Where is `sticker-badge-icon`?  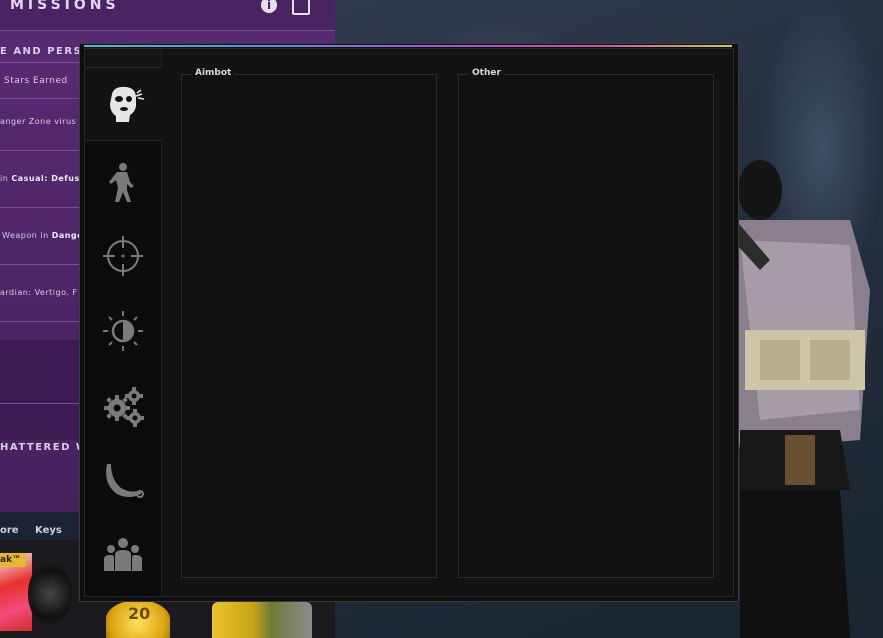 sticker-badge-icon is located at coordinates (262, 620).